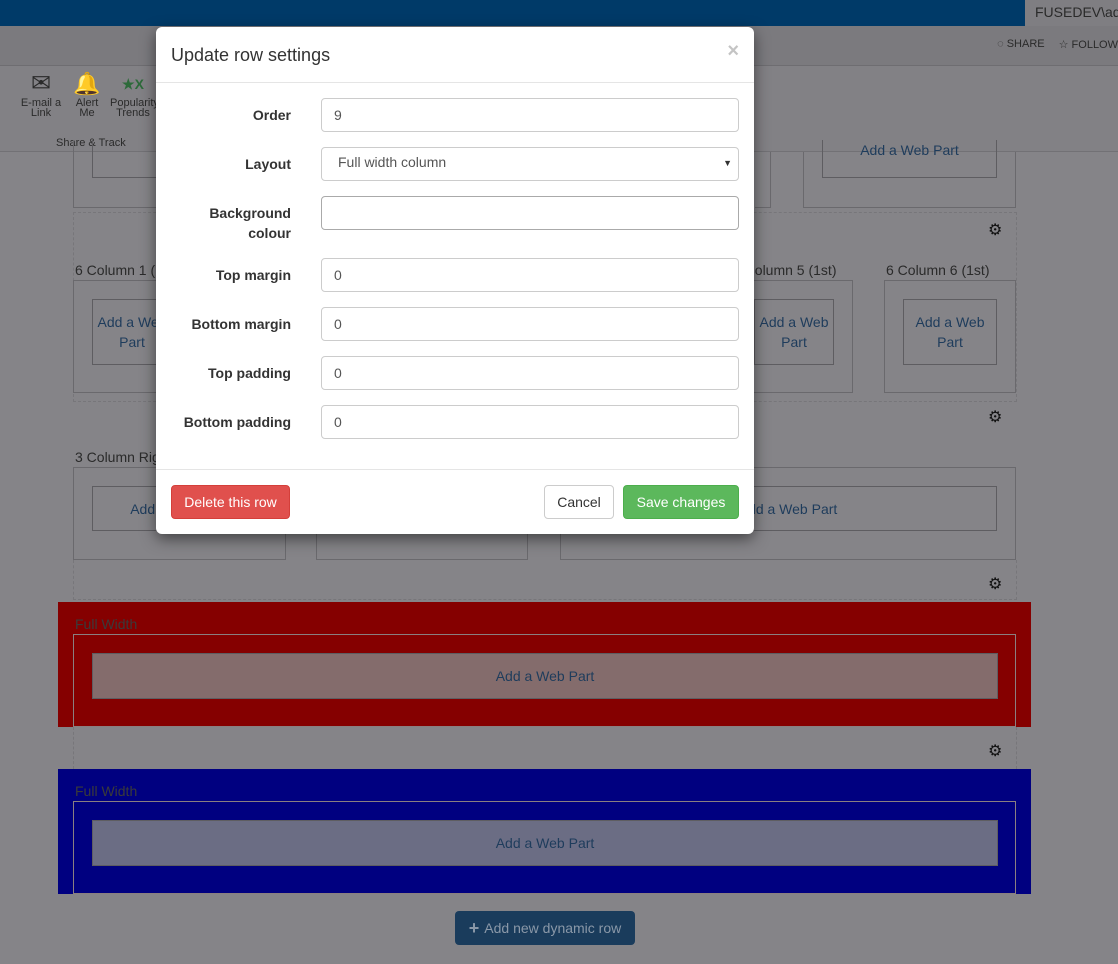  I want to click on layout-label: Layout, so click(268, 164).